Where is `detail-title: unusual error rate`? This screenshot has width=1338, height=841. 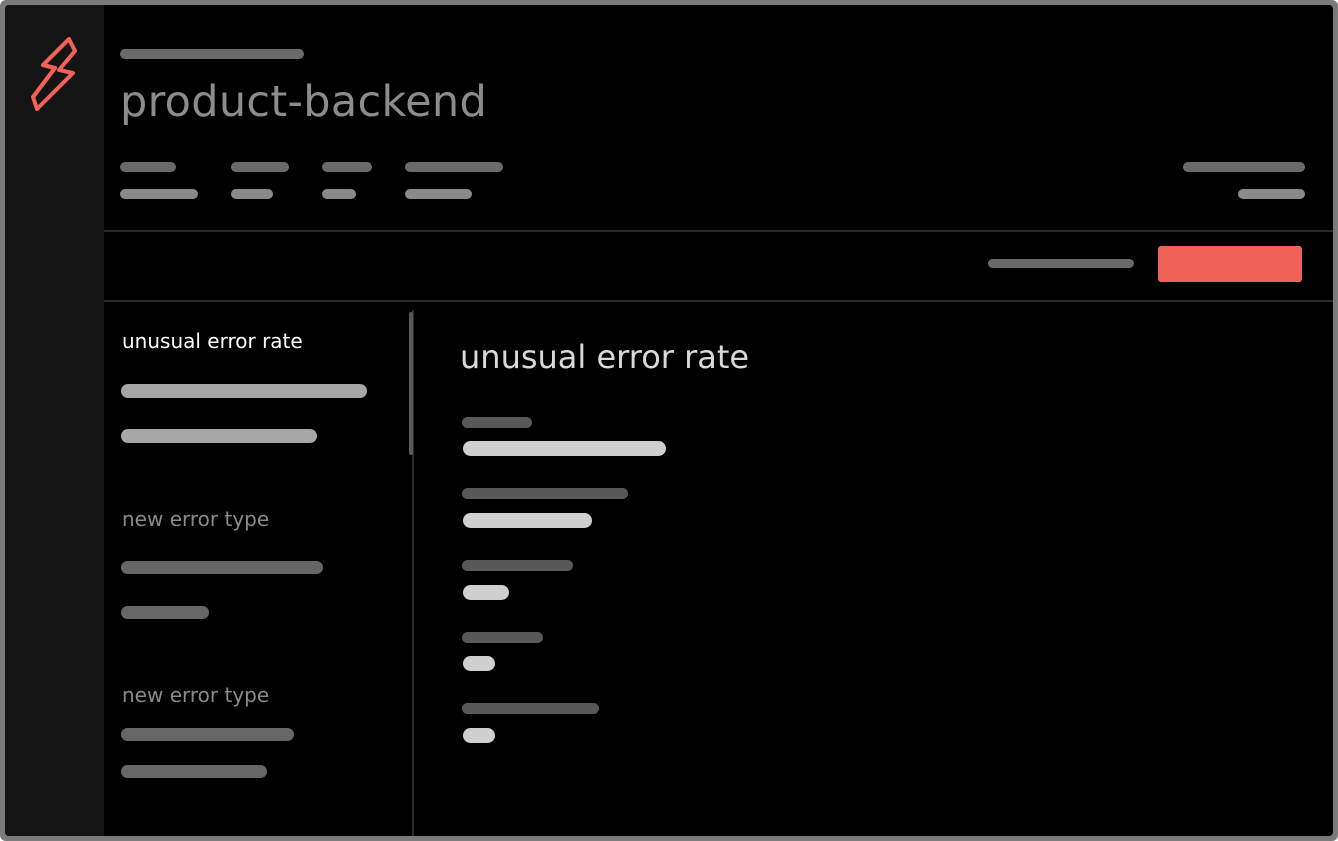
detail-title: unusual error rate is located at coordinates (605, 357).